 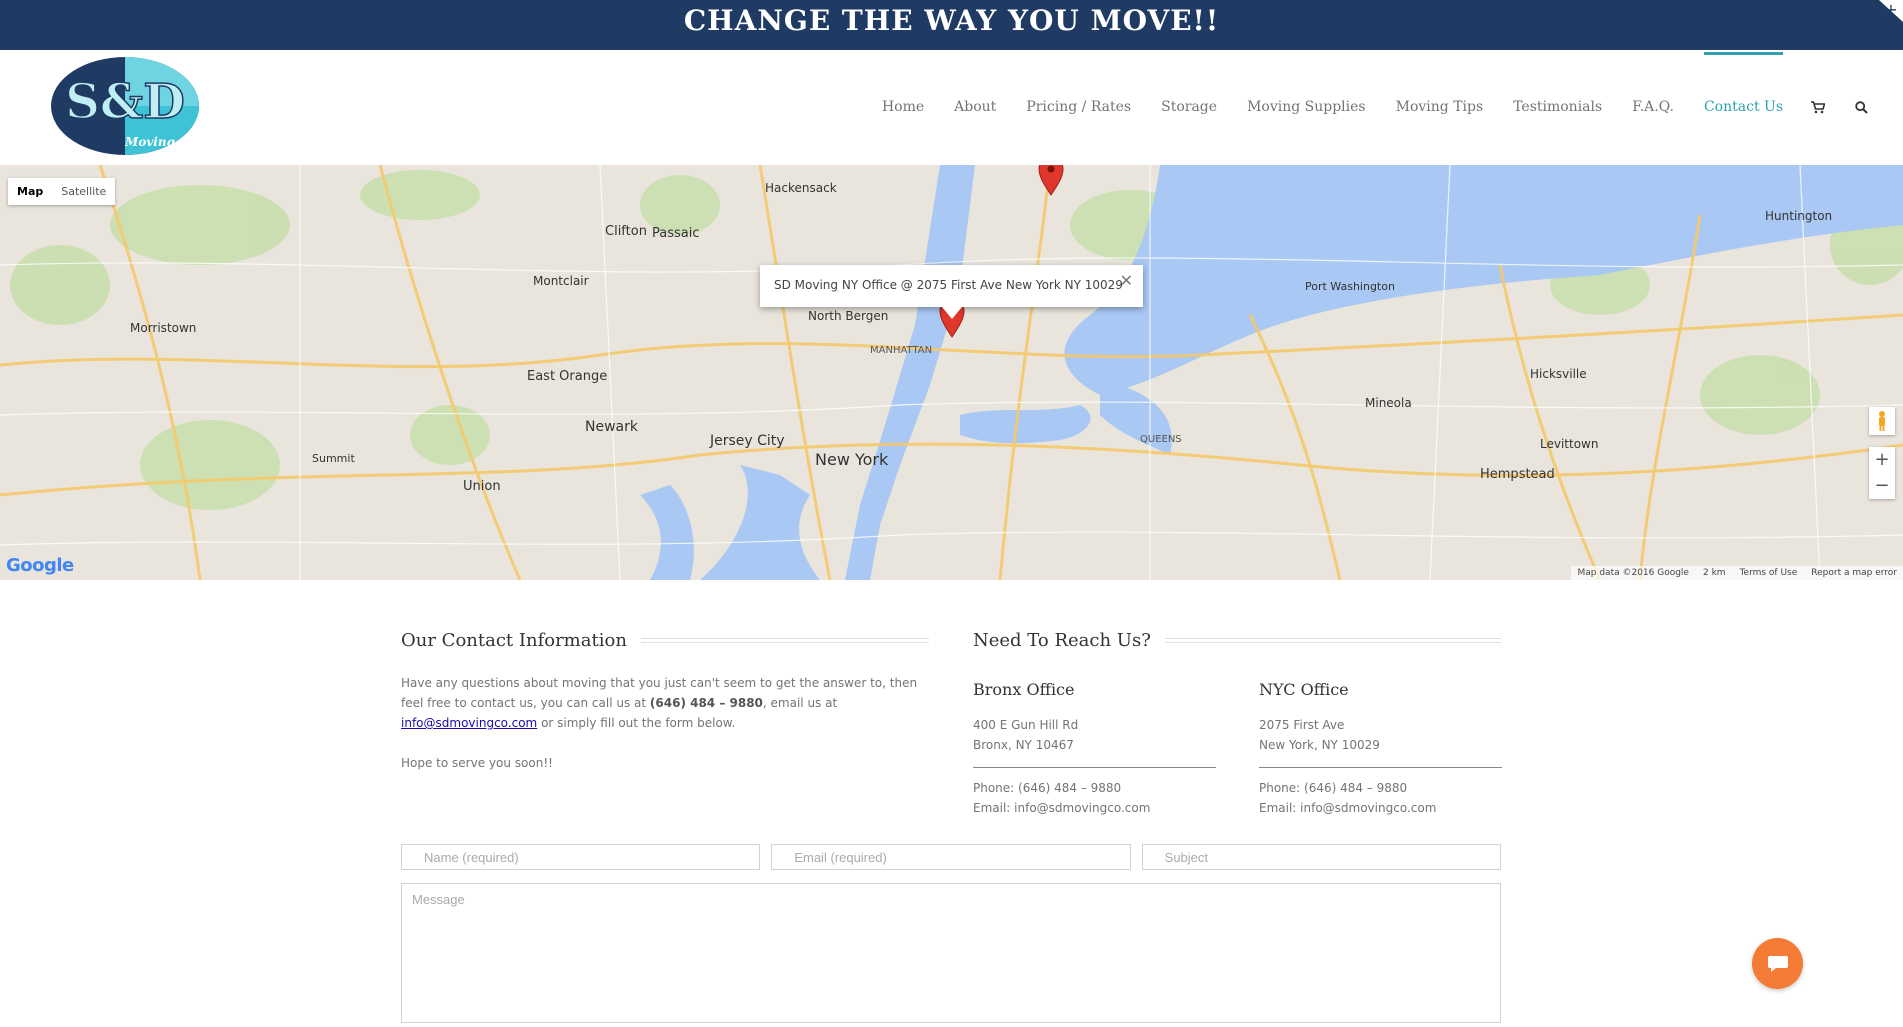 I want to click on label-passaic: Passaic, so click(x=676, y=233).